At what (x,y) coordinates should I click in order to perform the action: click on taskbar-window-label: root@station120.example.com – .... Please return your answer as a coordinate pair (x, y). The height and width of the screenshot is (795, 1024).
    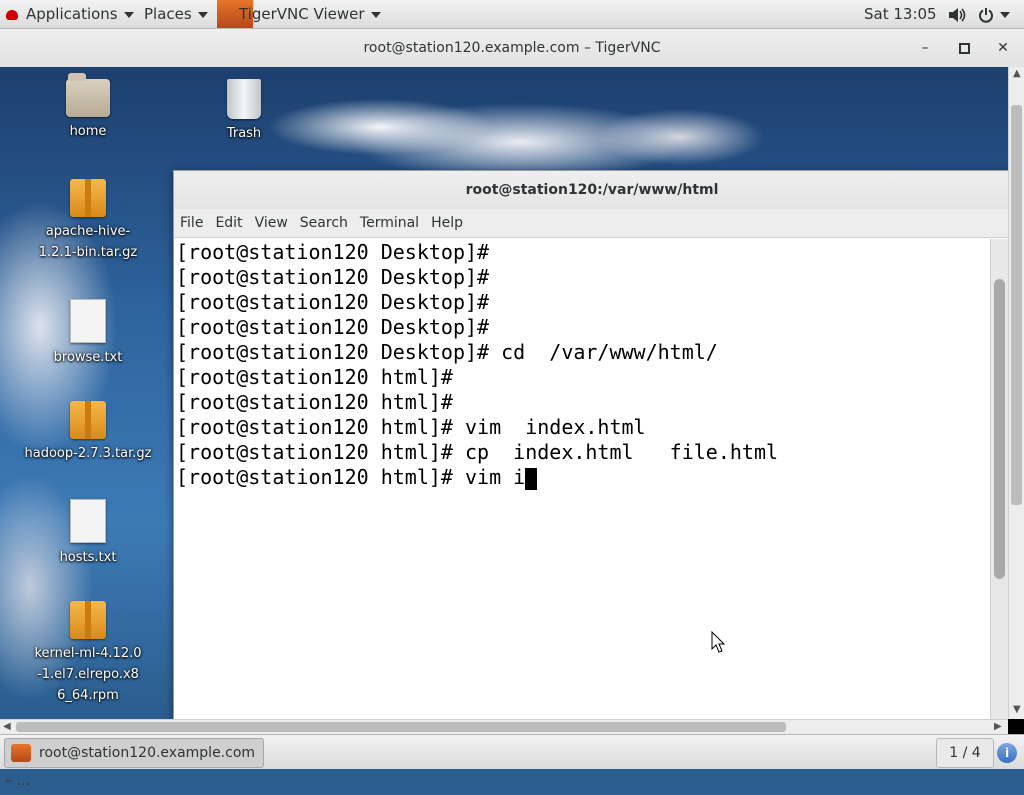
    Looking at the image, I should click on (130, 767).